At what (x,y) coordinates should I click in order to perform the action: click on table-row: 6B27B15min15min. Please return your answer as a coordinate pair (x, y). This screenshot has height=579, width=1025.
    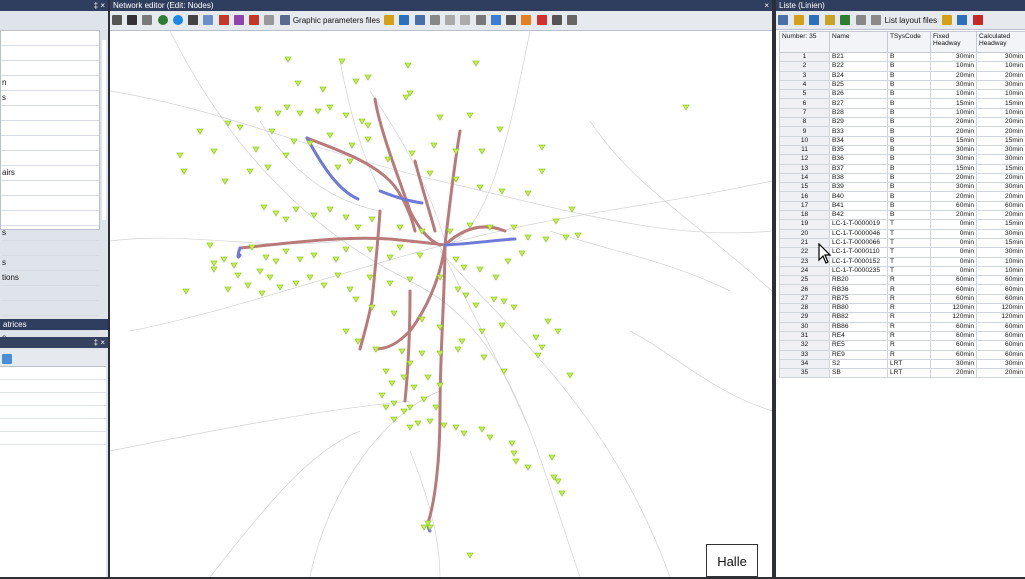
    Looking at the image, I should click on (902, 103).